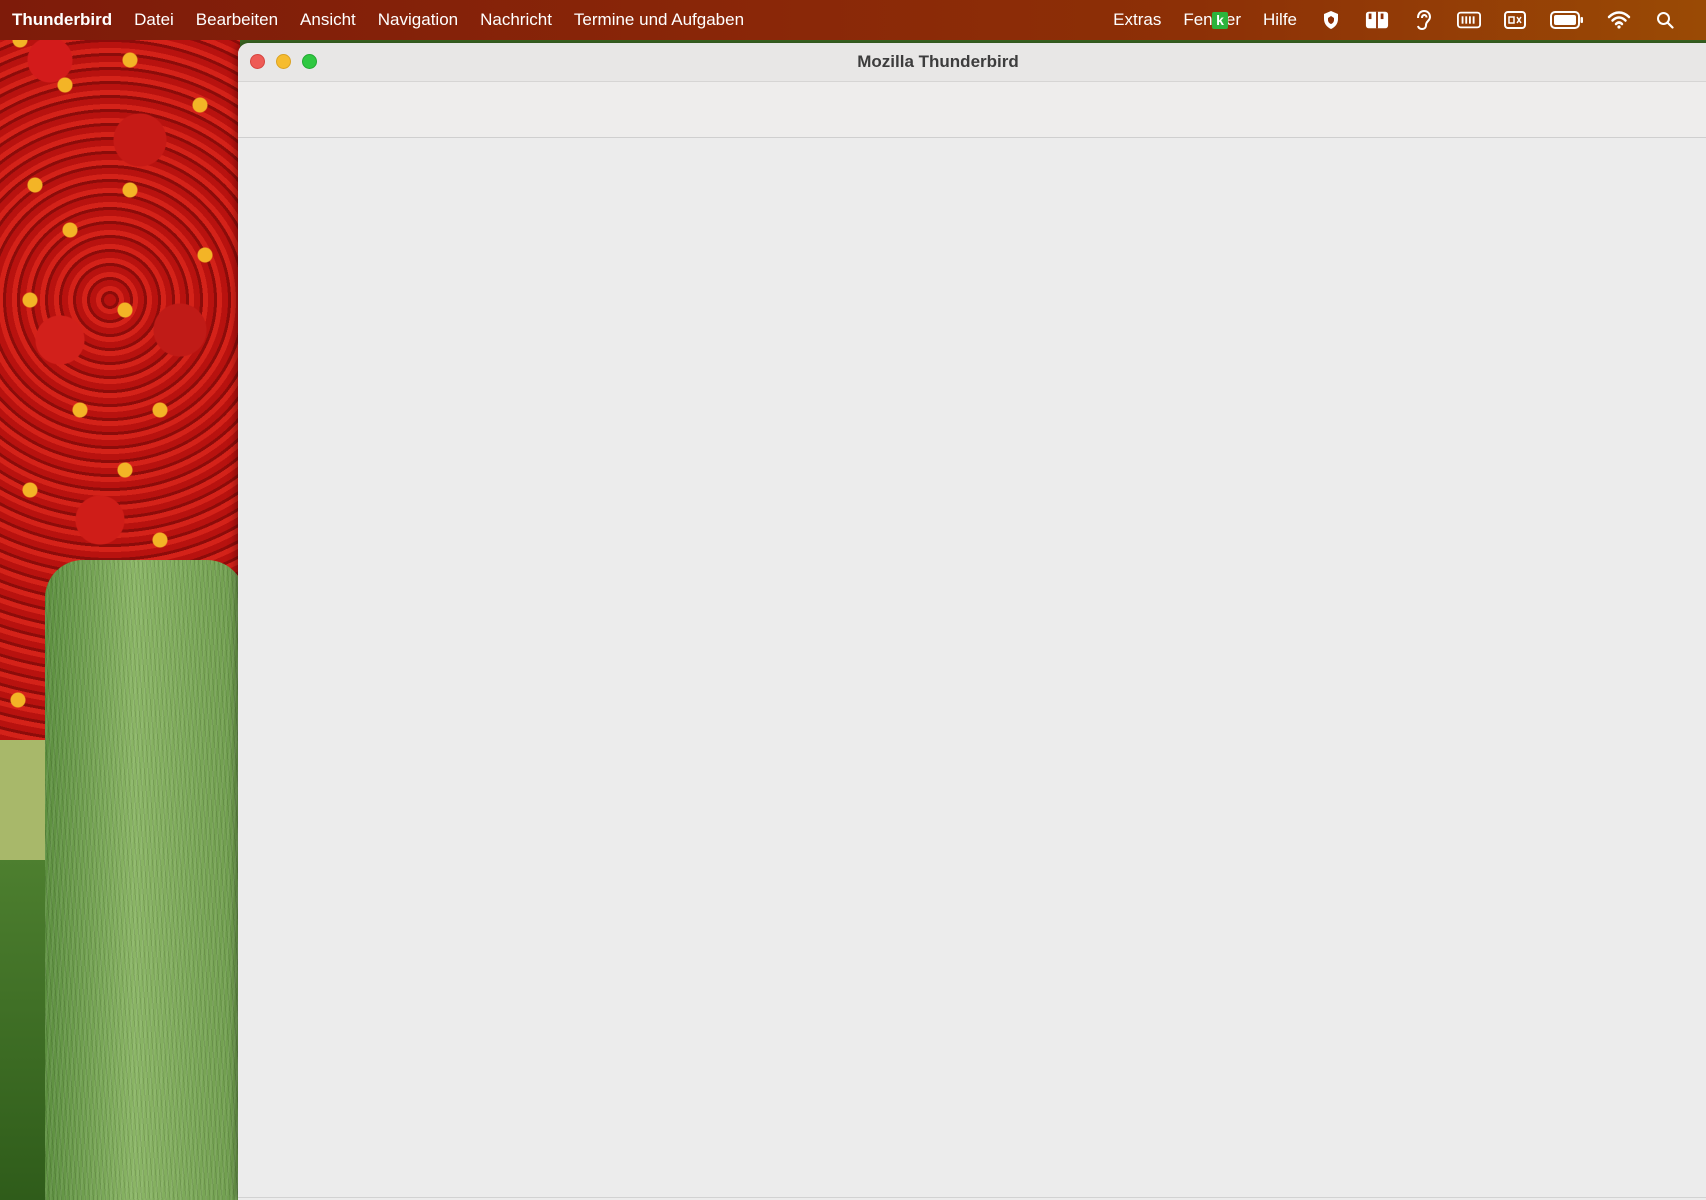 This screenshot has height=1200, width=1706. I want to click on menu-bar-right: Extras Fenster Hilfe, so click(1404, 20).